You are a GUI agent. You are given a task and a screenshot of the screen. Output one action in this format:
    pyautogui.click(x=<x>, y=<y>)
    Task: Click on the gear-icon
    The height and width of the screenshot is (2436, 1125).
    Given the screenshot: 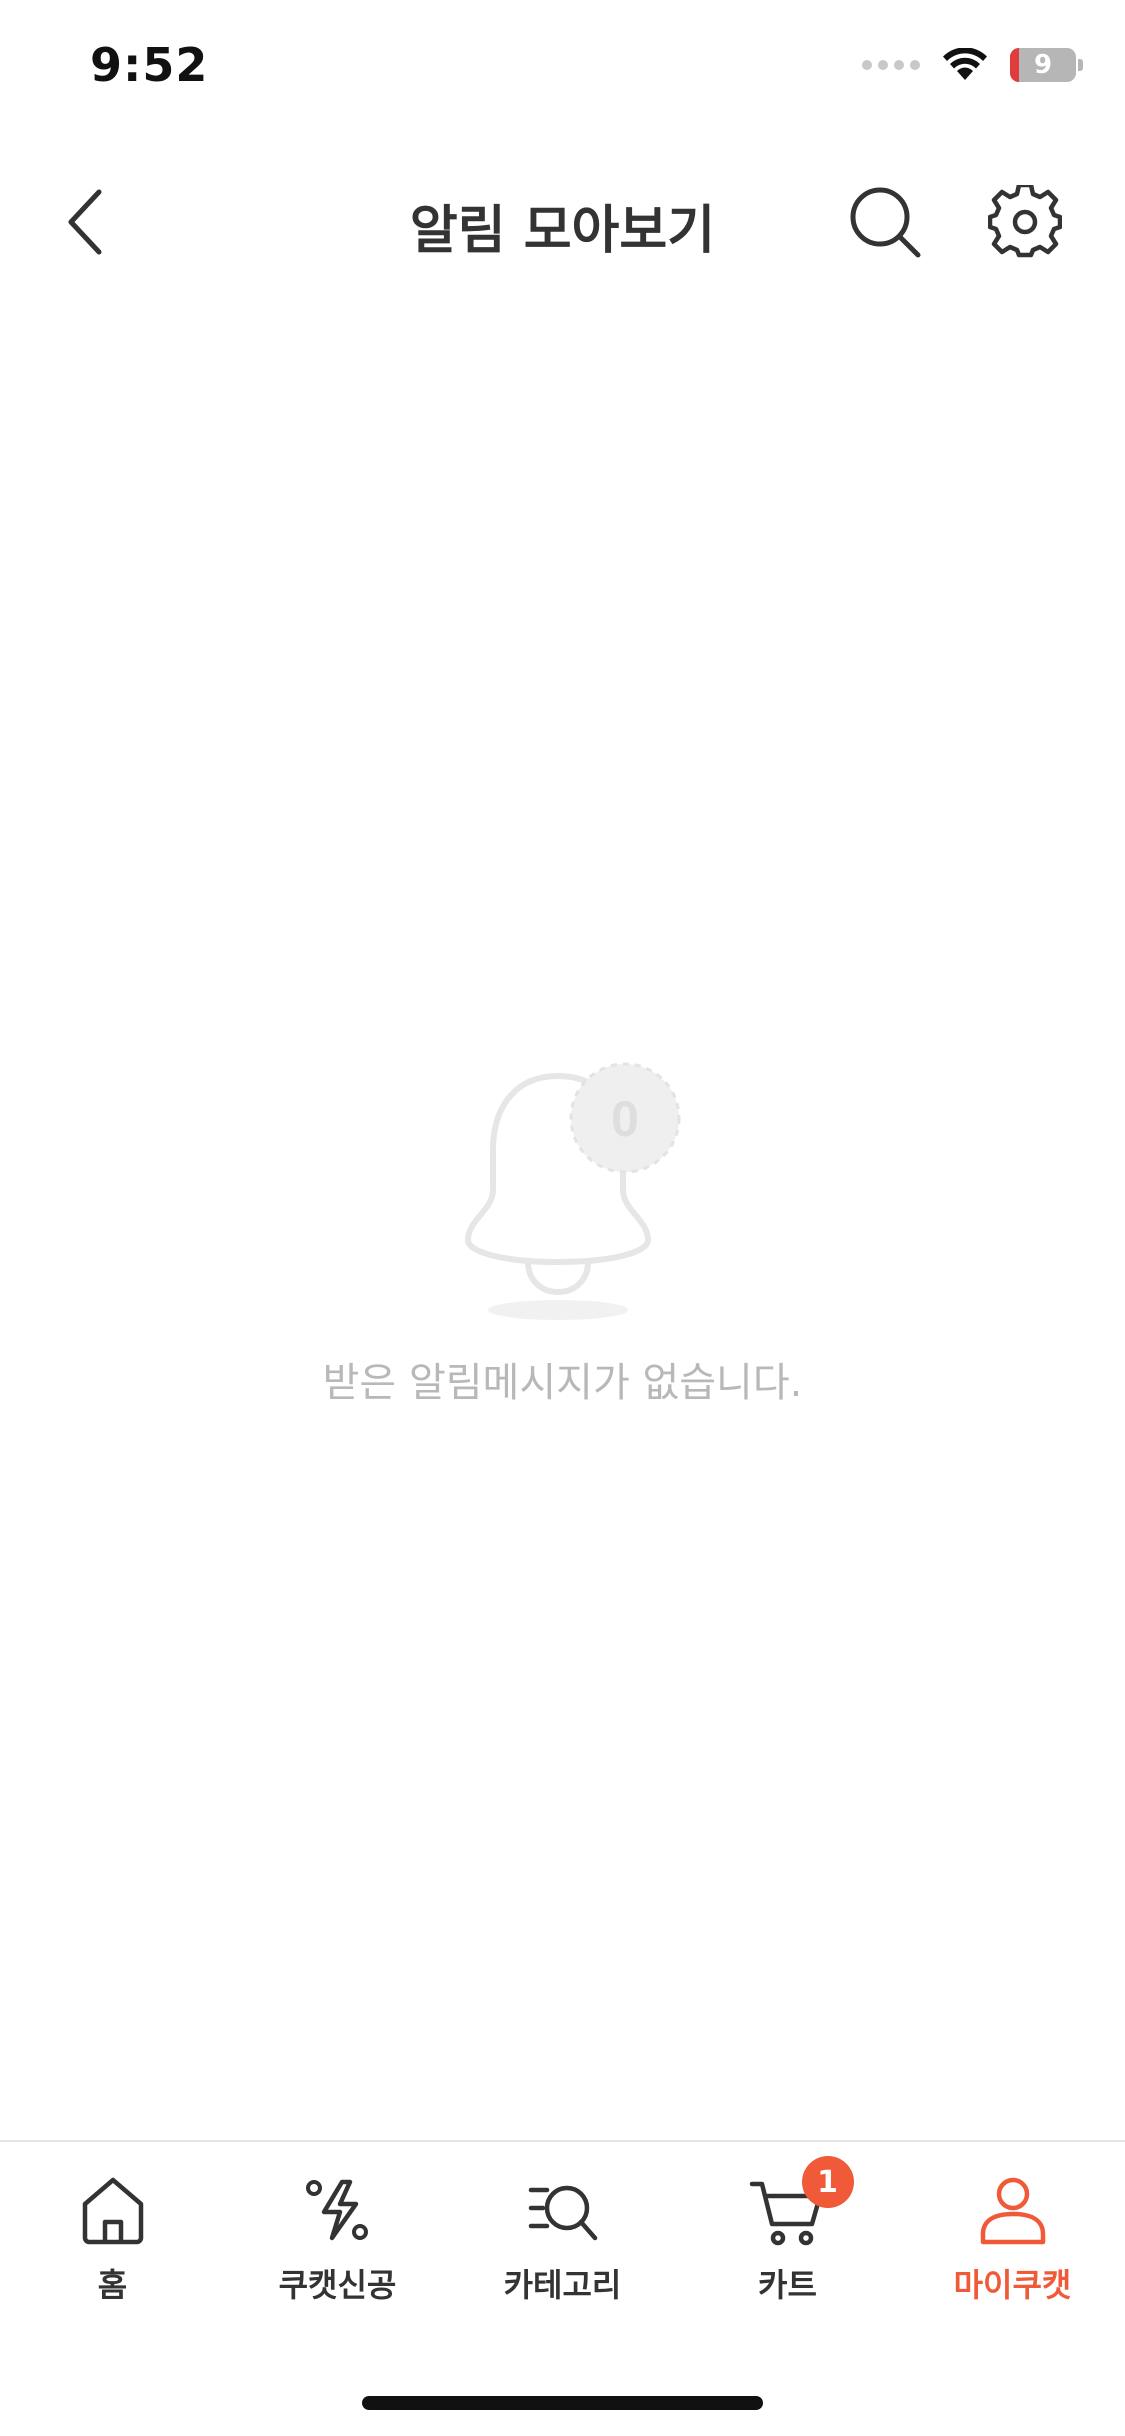 What is the action you would take?
    pyautogui.click(x=1025, y=221)
    